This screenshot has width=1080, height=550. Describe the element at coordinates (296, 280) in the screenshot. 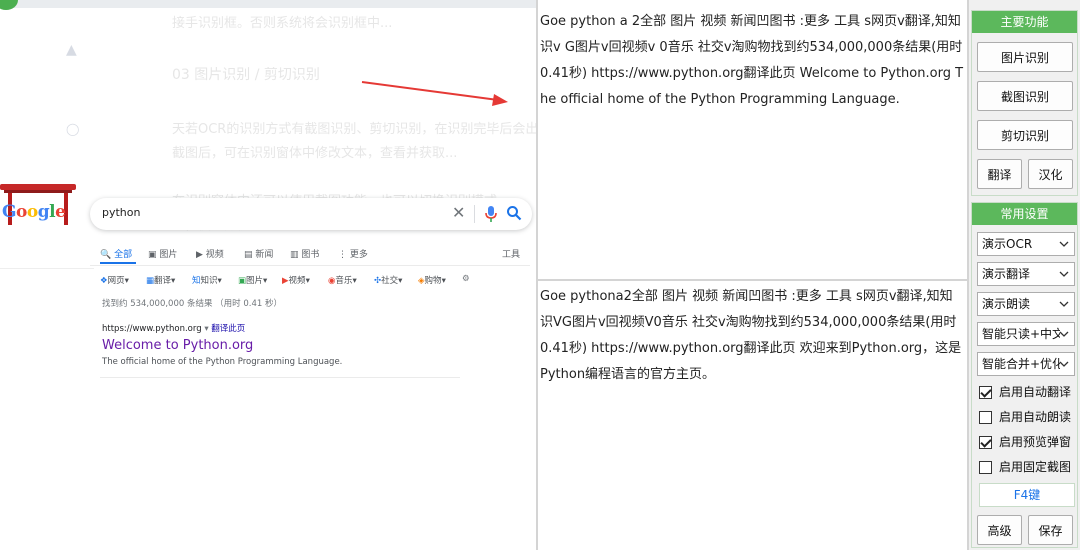

I see `chip-videos: ▶视频▾` at that location.